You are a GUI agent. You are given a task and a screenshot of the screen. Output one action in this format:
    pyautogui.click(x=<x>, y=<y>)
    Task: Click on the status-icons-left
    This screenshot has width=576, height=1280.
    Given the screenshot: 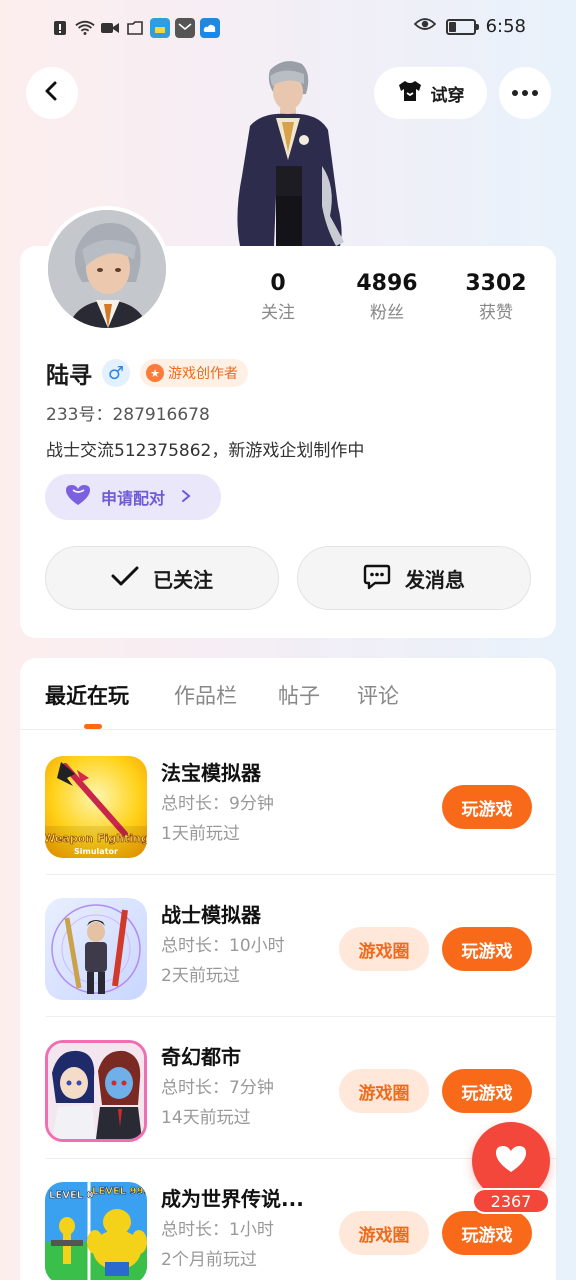 What is the action you would take?
    pyautogui.click(x=135, y=28)
    